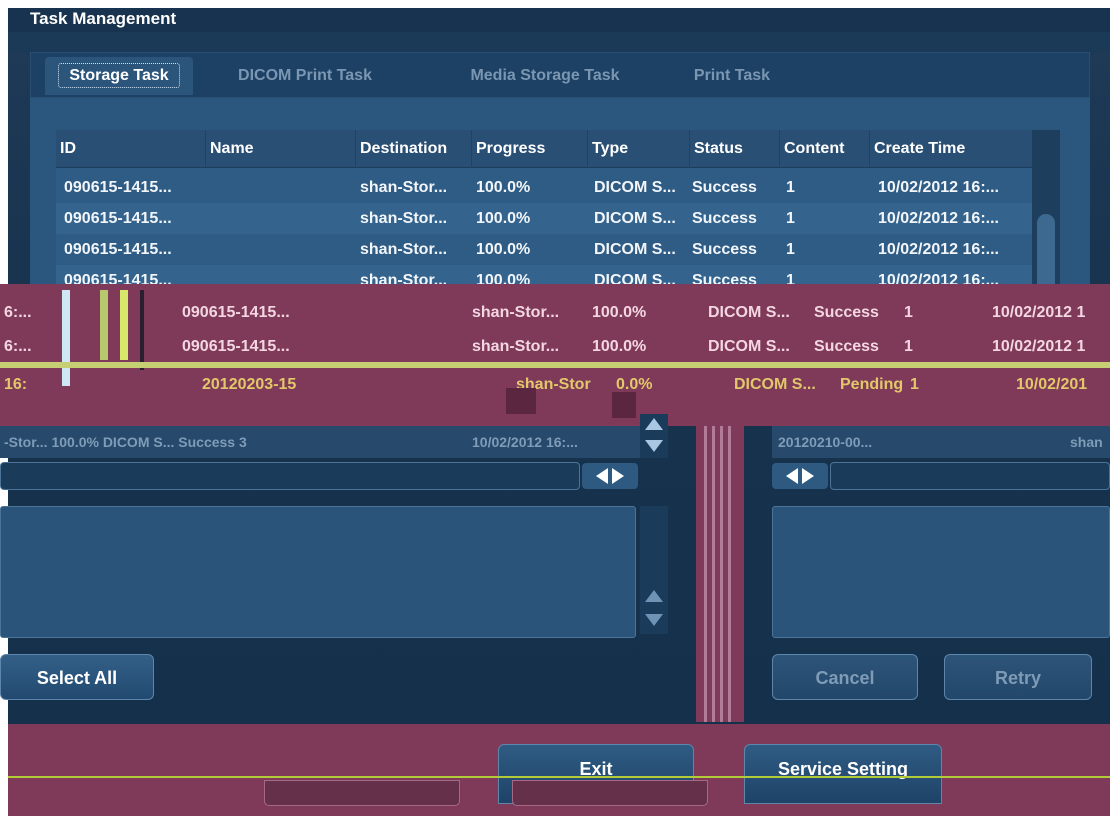 The width and height of the screenshot is (1110, 816). Describe the element at coordinates (732, 76) in the screenshot. I see `tab-print-task: Print Task` at that location.